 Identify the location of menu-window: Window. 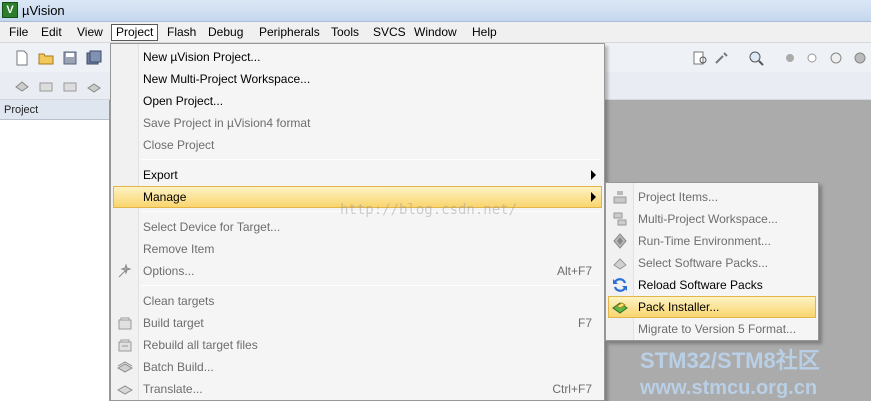
(435, 32).